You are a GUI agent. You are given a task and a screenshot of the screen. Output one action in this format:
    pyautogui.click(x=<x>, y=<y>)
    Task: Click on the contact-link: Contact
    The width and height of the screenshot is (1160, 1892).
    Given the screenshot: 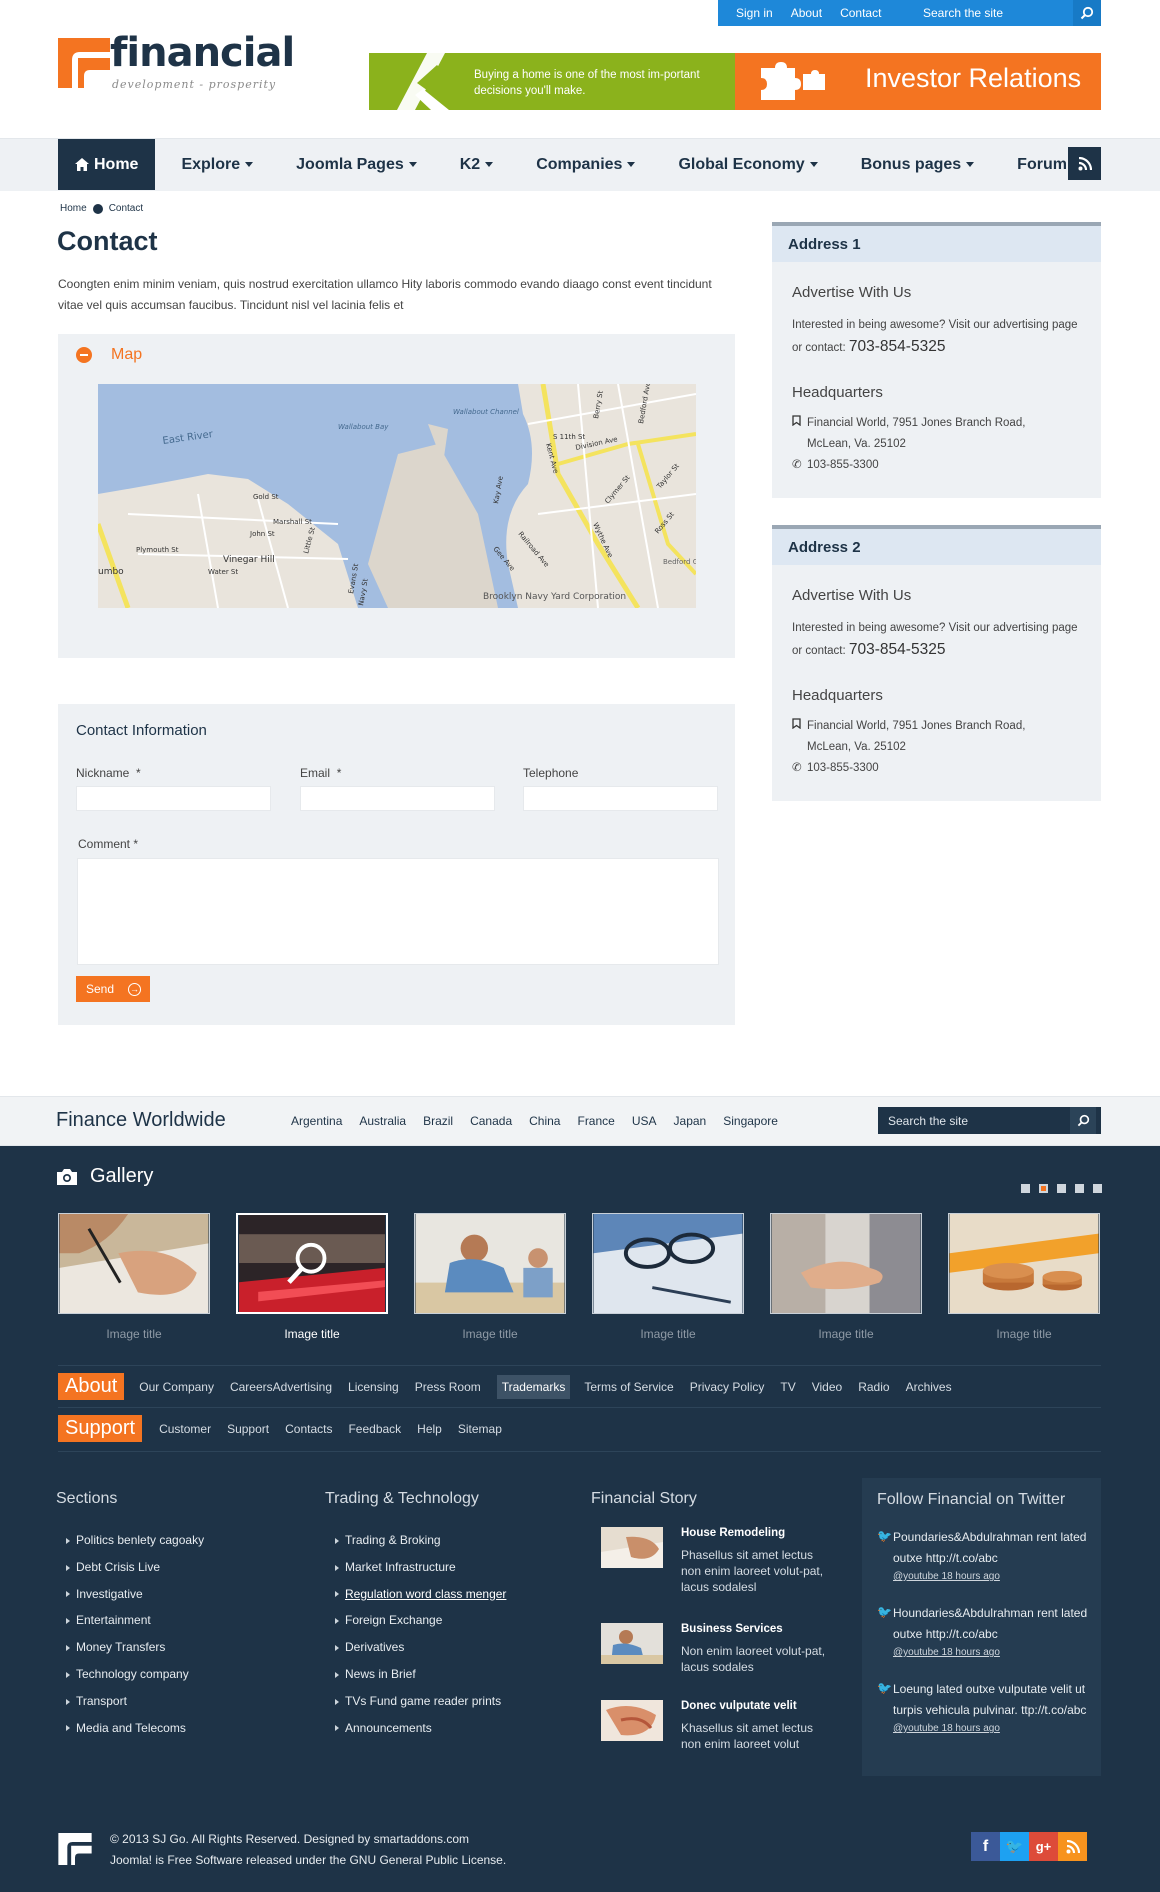 What is the action you would take?
    pyautogui.click(x=860, y=13)
    